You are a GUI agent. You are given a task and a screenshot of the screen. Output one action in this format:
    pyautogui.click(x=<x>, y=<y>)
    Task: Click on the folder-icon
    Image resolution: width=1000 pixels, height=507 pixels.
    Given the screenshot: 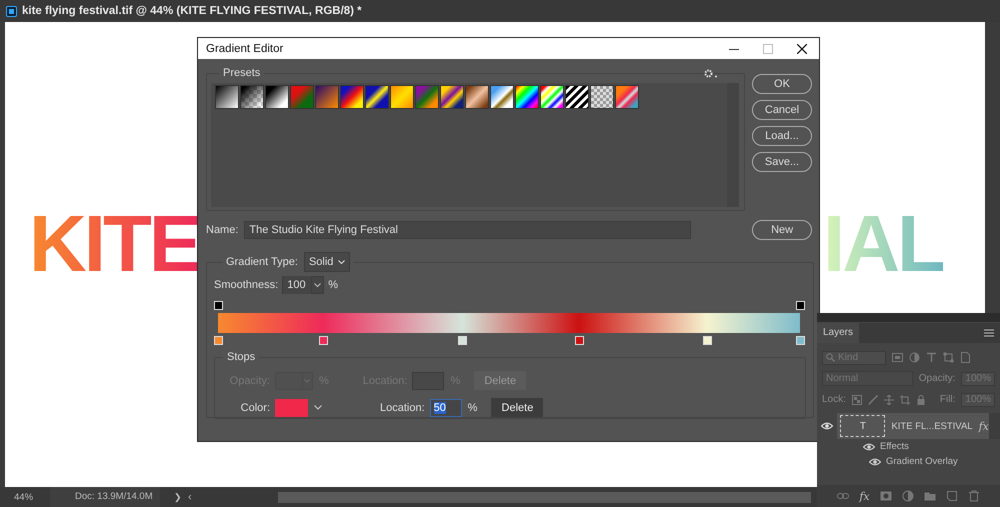 What is the action you would take?
    pyautogui.click(x=930, y=496)
    